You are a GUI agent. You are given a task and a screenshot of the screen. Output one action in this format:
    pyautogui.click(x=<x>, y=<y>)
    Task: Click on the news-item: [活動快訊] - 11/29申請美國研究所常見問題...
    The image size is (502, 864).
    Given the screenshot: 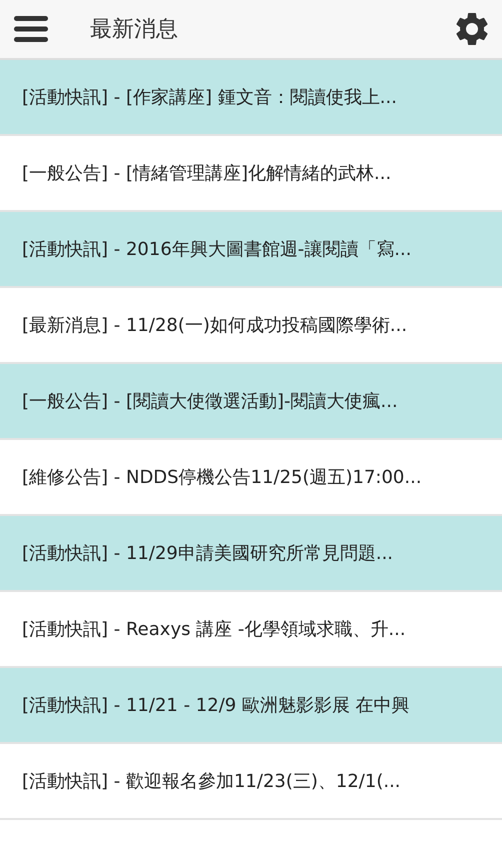 What is the action you would take?
    pyautogui.click(x=251, y=554)
    